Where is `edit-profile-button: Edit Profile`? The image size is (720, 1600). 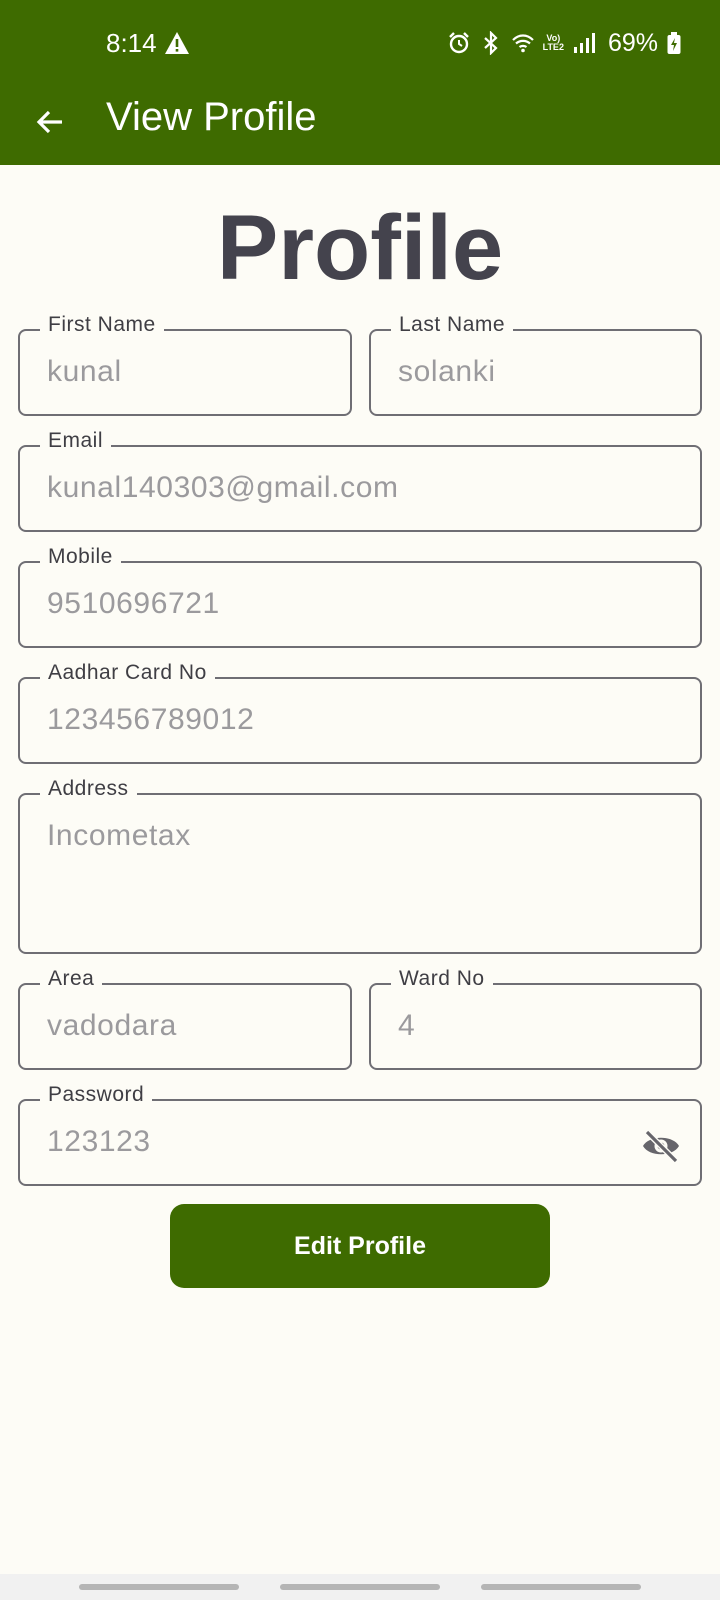
edit-profile-button: Edit Profile is located at coordinates (360, 1246).